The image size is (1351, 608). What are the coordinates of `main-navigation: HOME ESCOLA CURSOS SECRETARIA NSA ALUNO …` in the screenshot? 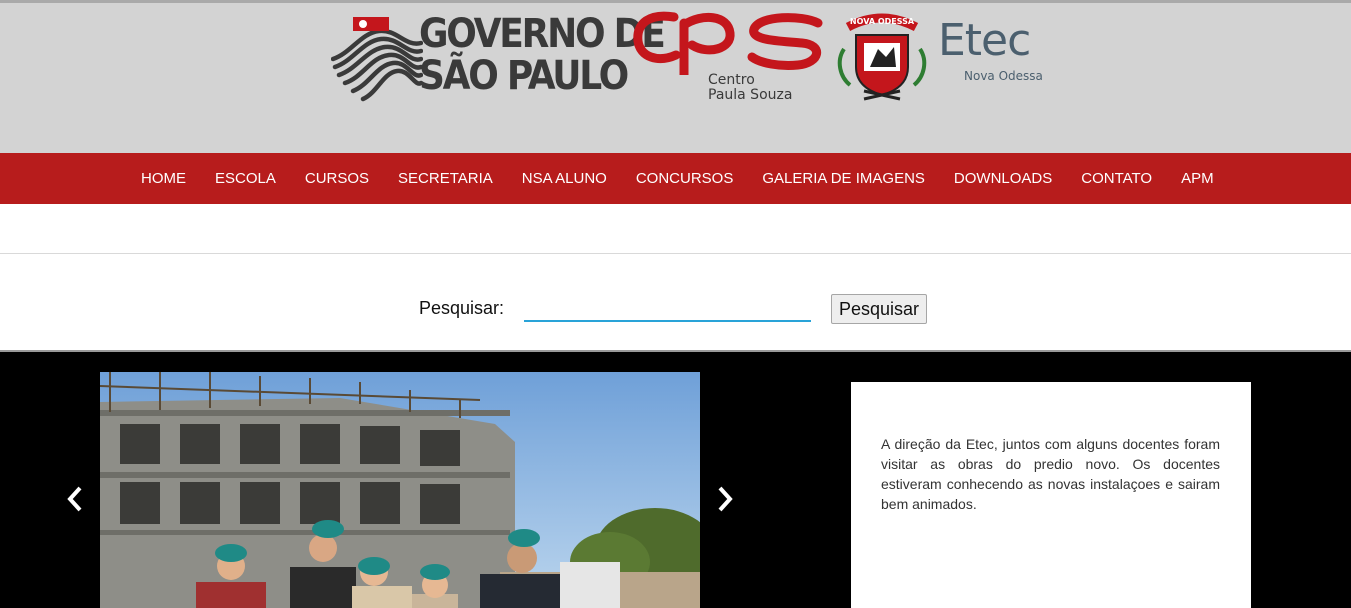 It's located at (675, 178).